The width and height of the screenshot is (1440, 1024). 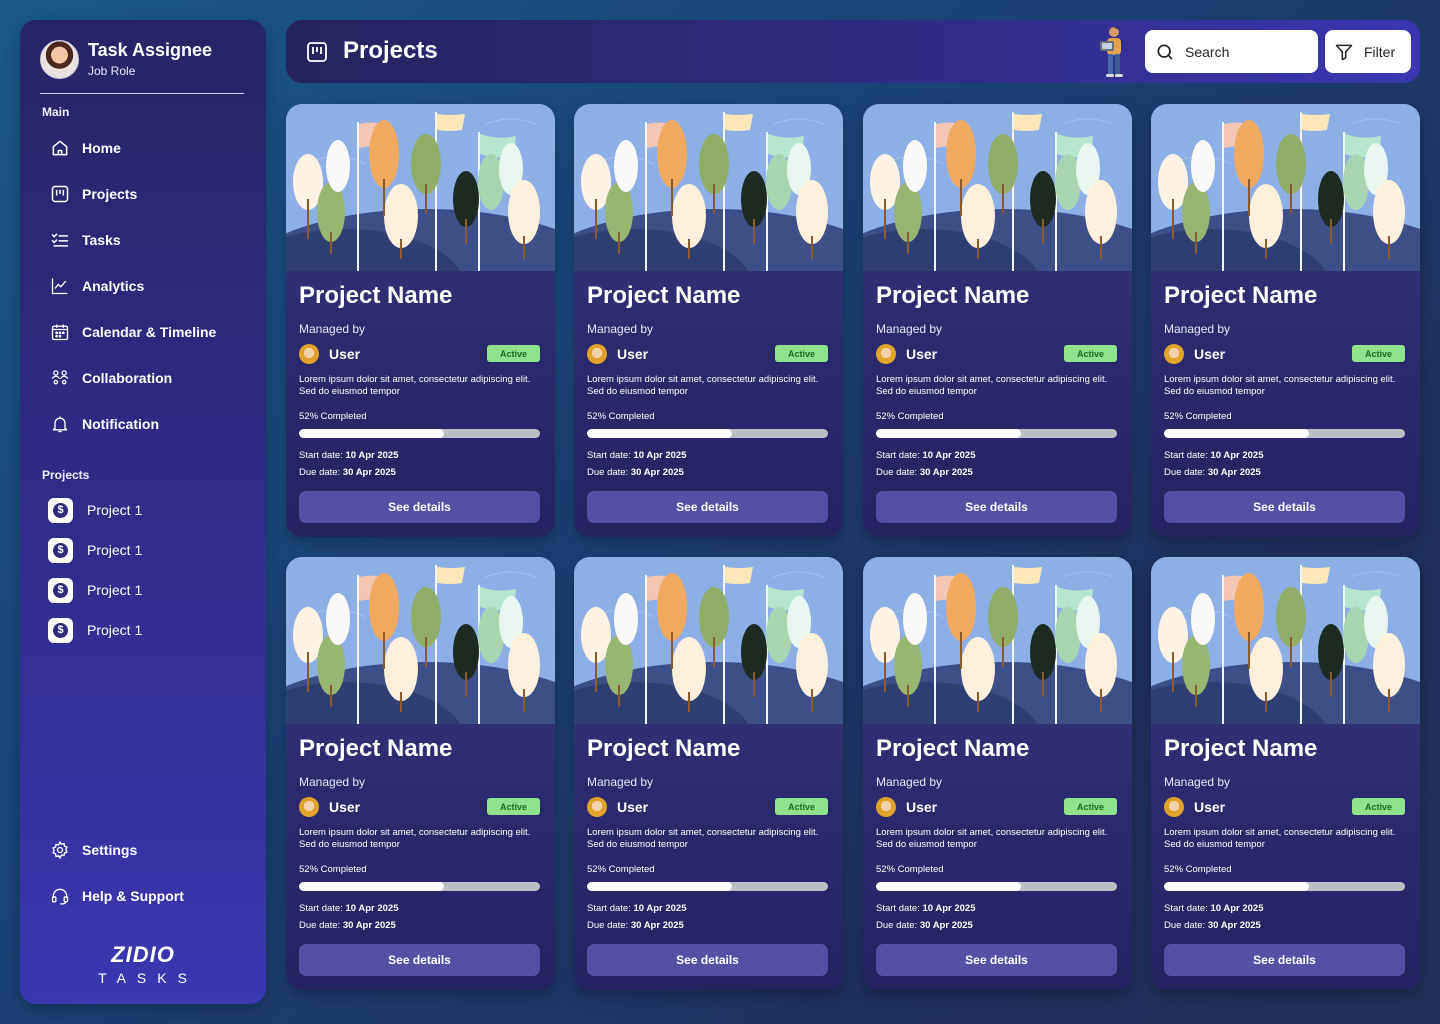 What do you see at coordinates (85, 148) in the screenshot?
I see `sidebar-item-home: Home` at bounding box center [85, 148].